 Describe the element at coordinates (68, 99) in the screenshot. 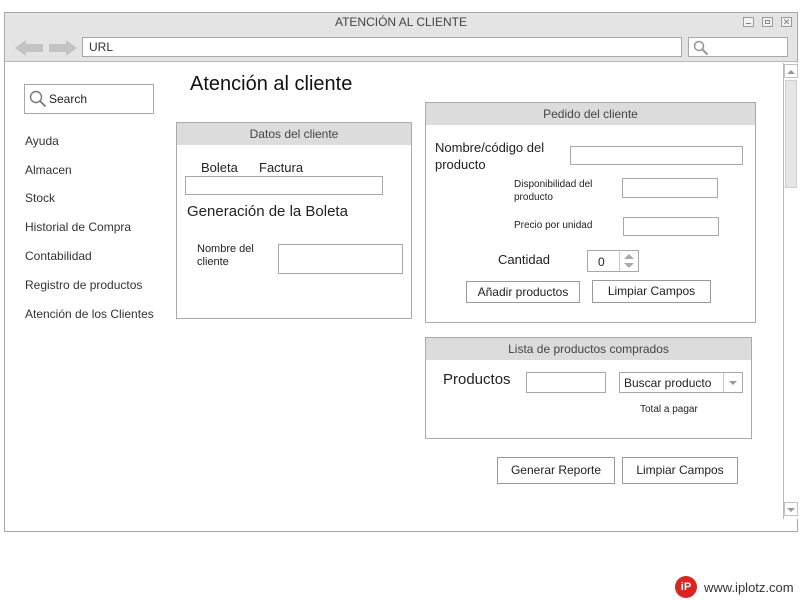

I see `sidebar-search-placeholder: Search` at that location.